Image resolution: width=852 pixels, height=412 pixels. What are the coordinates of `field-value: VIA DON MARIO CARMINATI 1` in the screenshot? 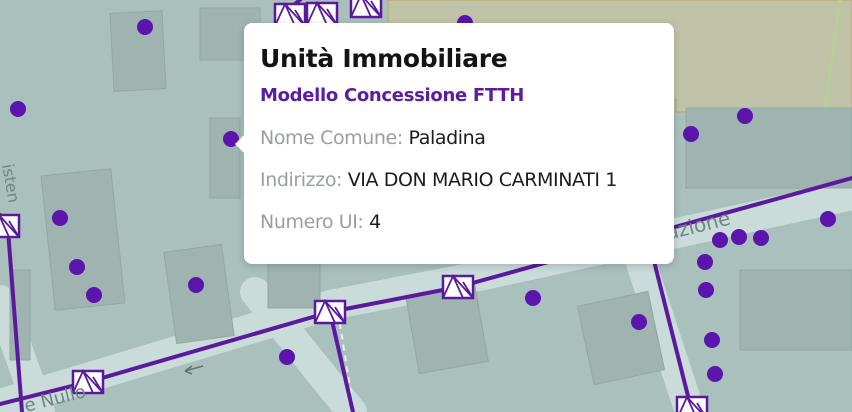 It's located at (482, 180).